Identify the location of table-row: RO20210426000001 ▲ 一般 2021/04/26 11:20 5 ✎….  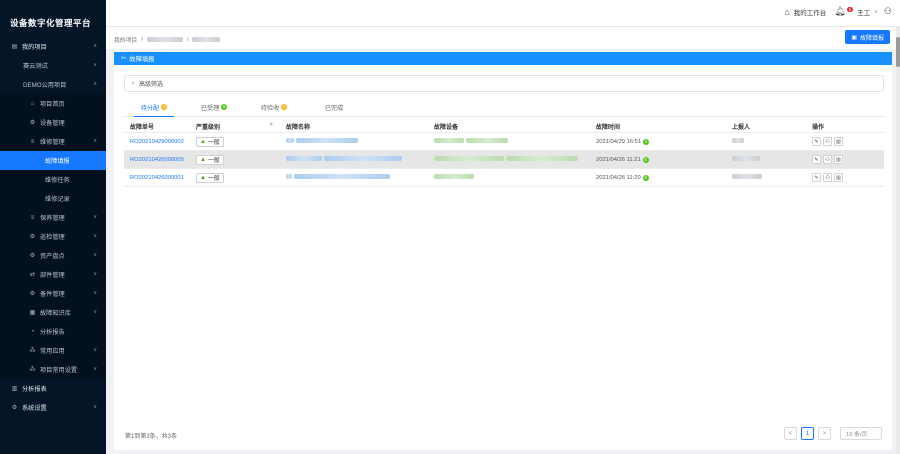
(504, 178).